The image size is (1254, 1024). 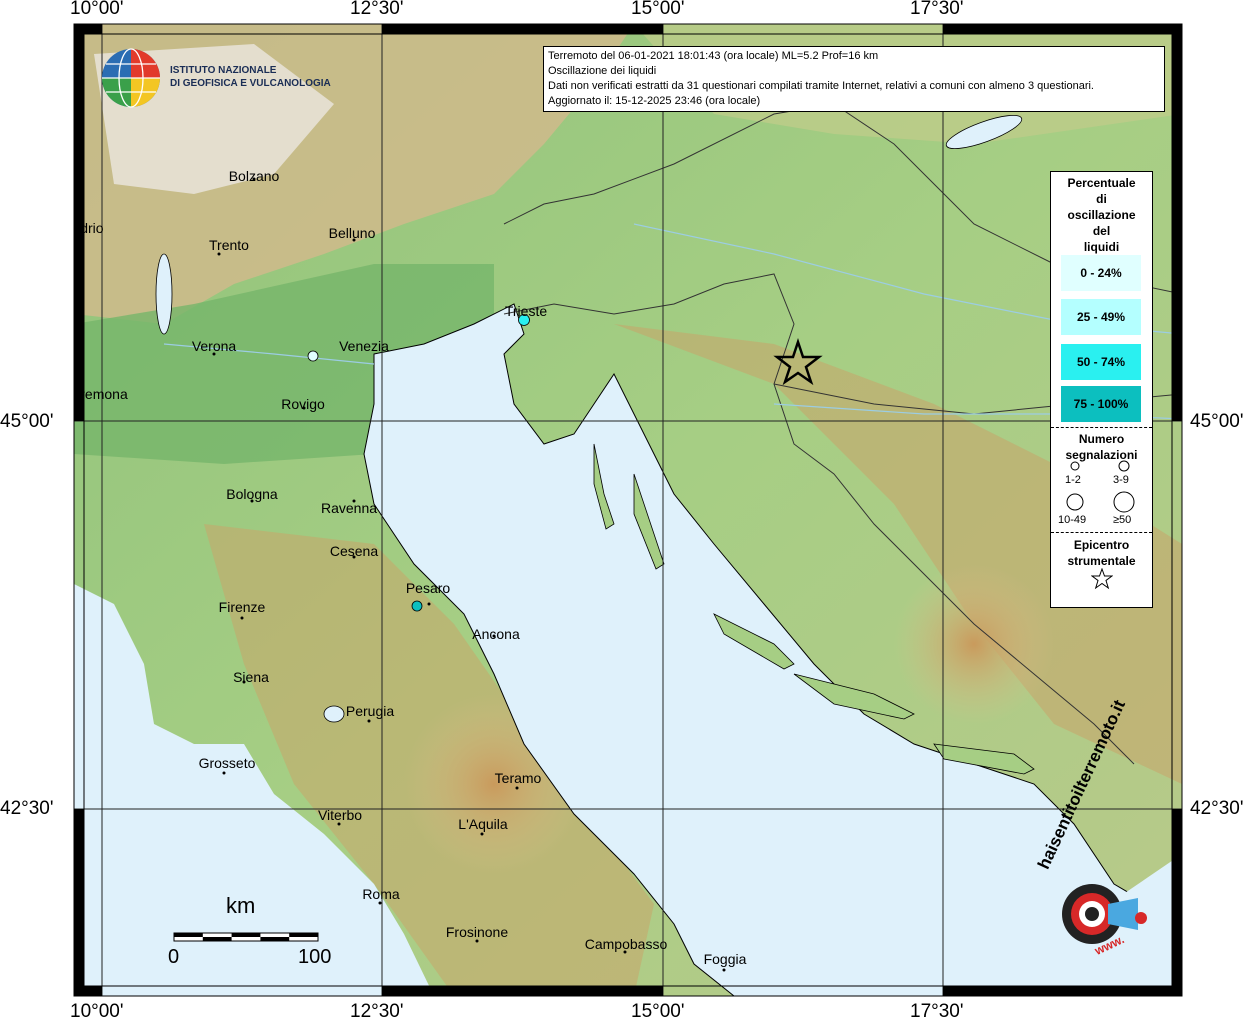 What do you see at coordinates (496, 634) in the screenshot?
I see `city-ancona: Ancona` at bounding box center [496, 634].